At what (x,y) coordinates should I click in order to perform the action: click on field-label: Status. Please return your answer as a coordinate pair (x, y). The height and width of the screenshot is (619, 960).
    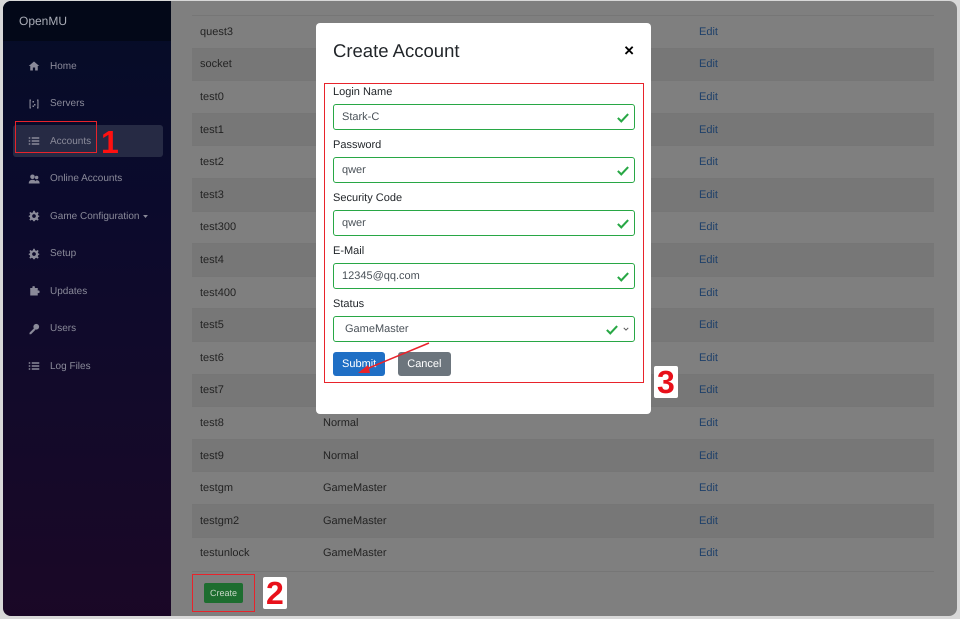
    Looking at the image, I should click on (349, 304).